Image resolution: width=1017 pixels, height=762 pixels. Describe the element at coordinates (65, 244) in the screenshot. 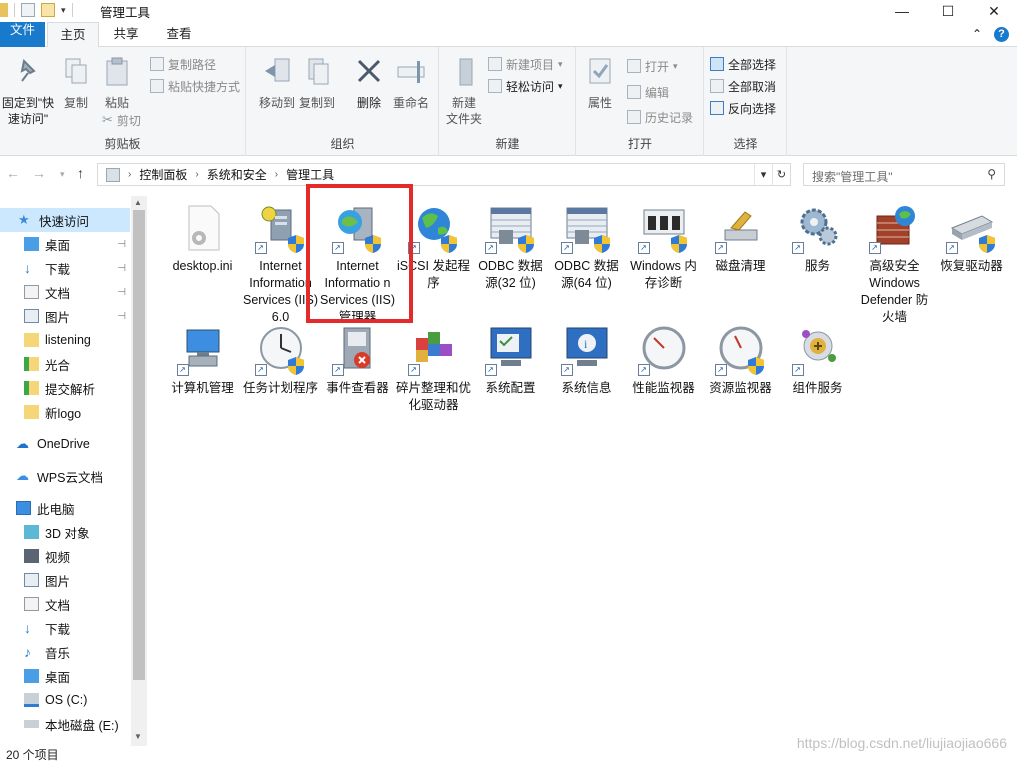

I see `sidebar-item-desktop: 桌面 ⊣` at that location.